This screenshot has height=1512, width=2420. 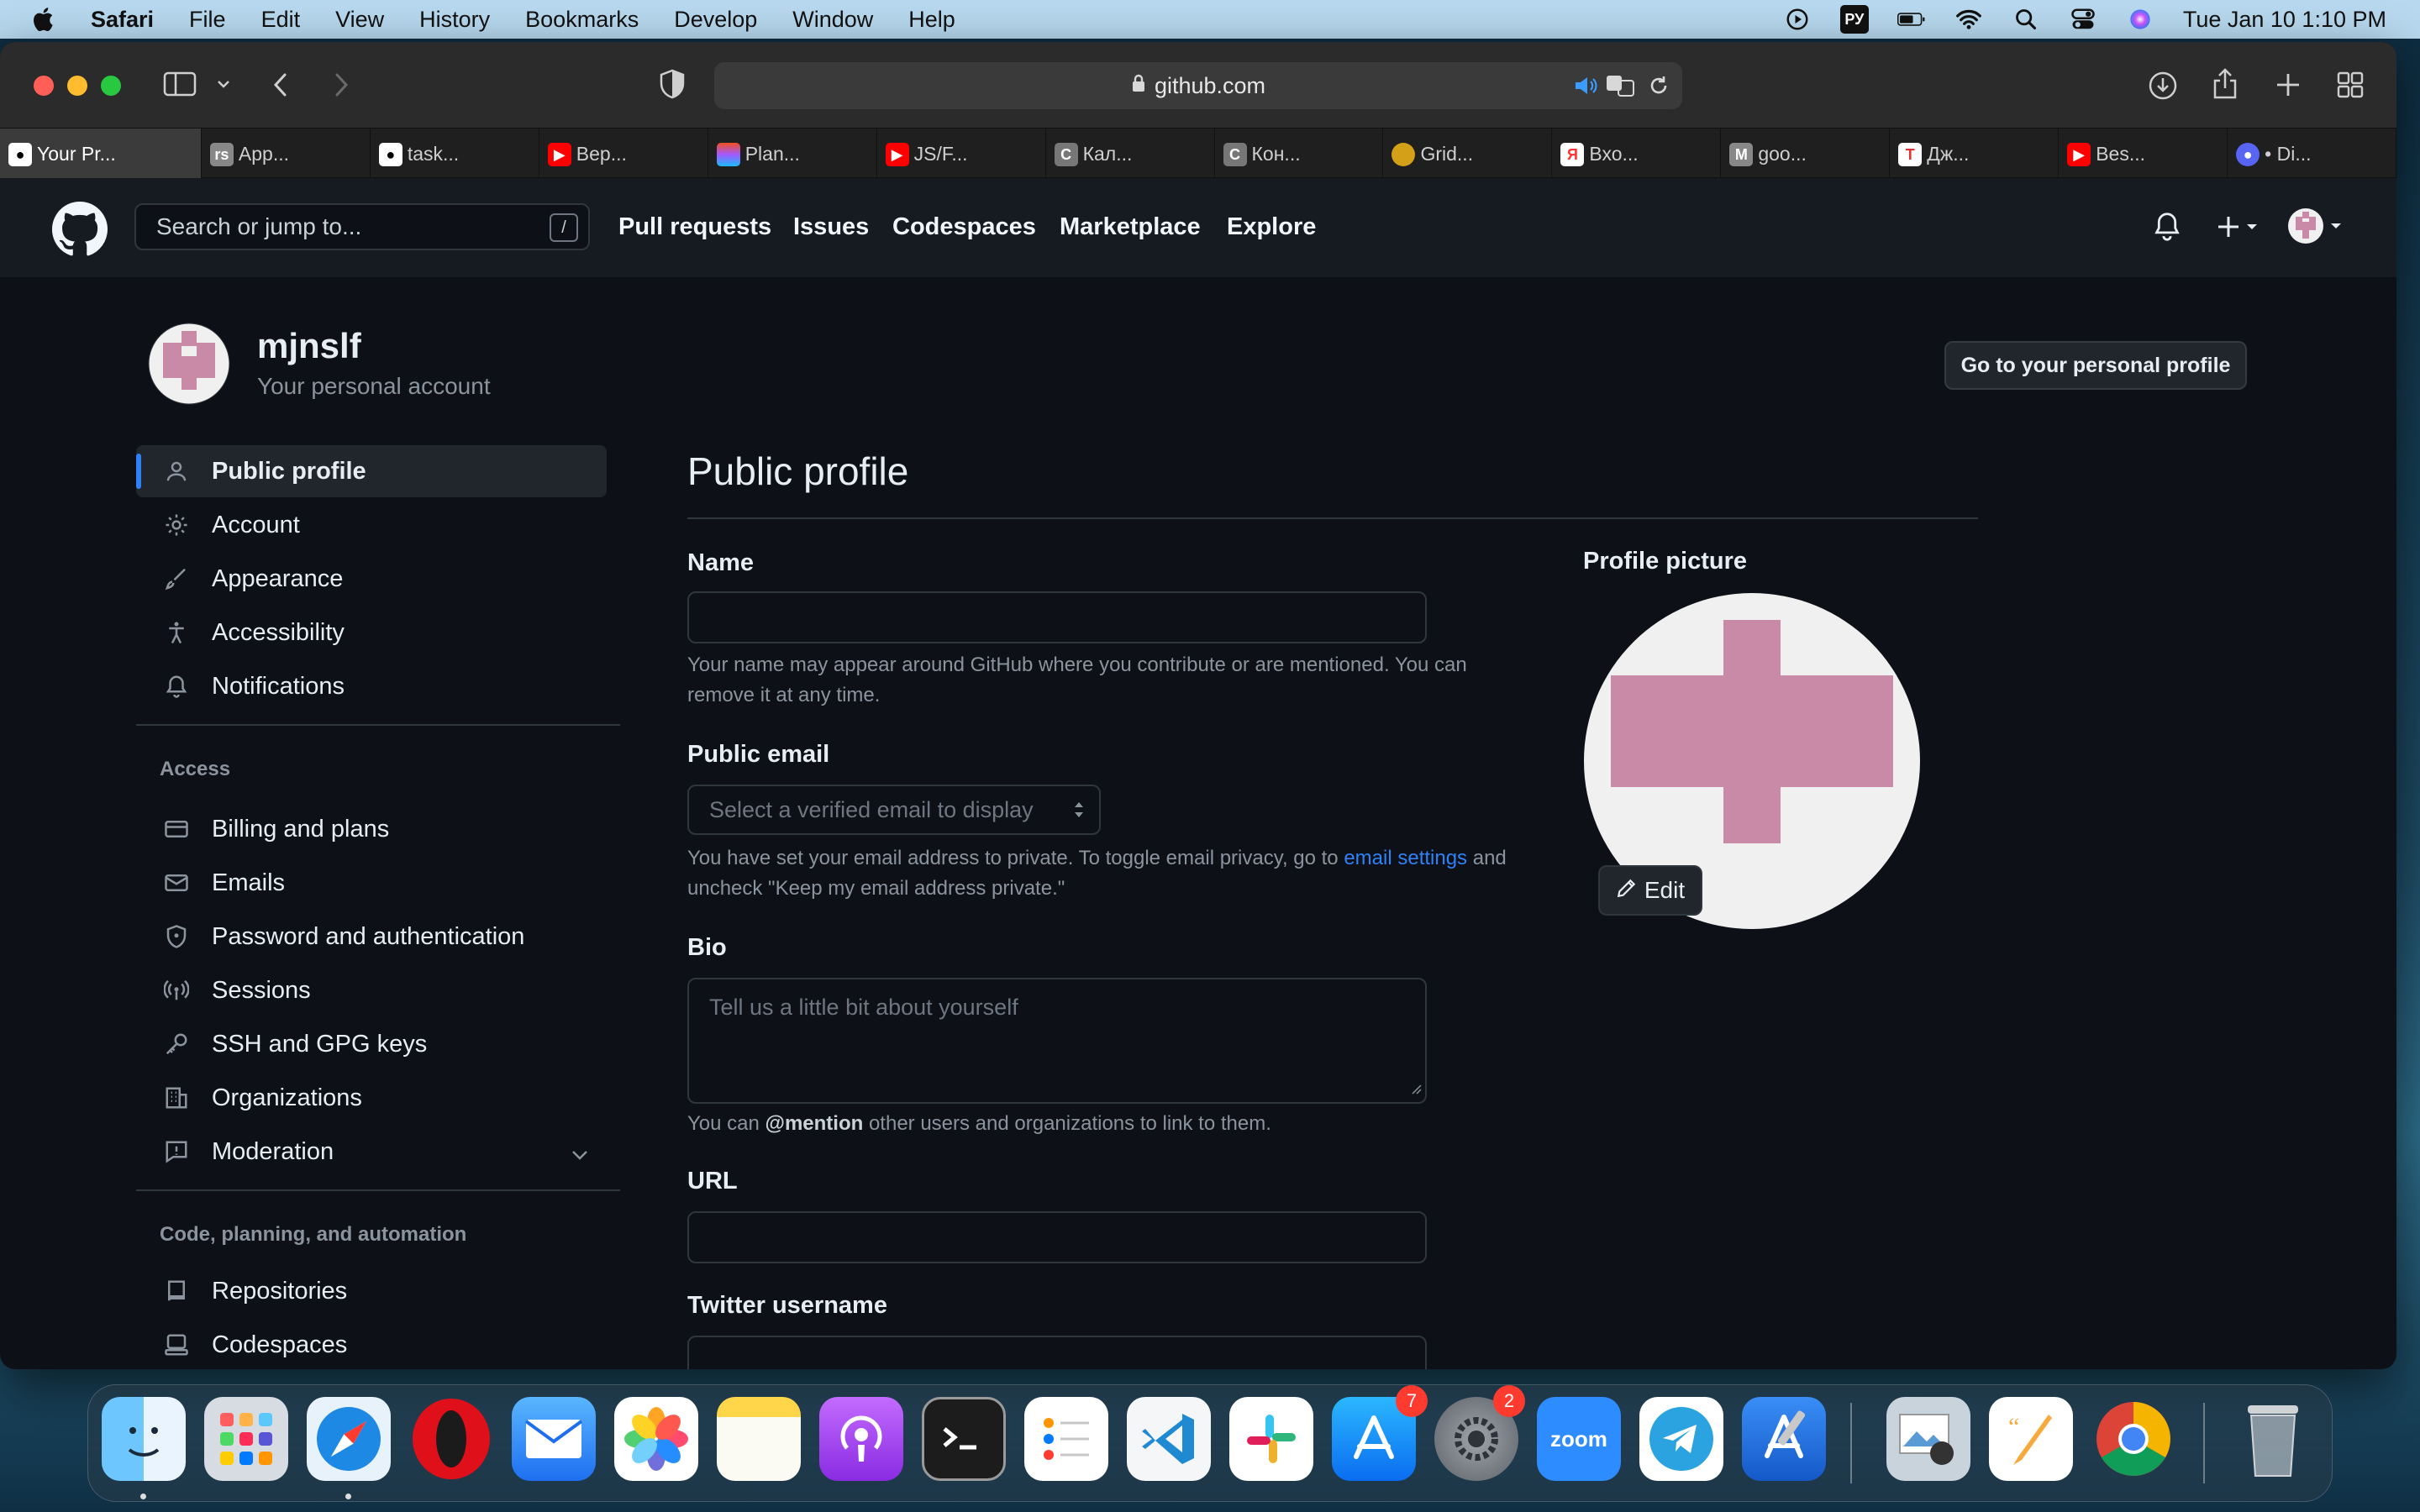 What do you see at coordinates (1798, 19) in the screenshot?
I see `play-circle-icon` at bounding box center [1798, 19].